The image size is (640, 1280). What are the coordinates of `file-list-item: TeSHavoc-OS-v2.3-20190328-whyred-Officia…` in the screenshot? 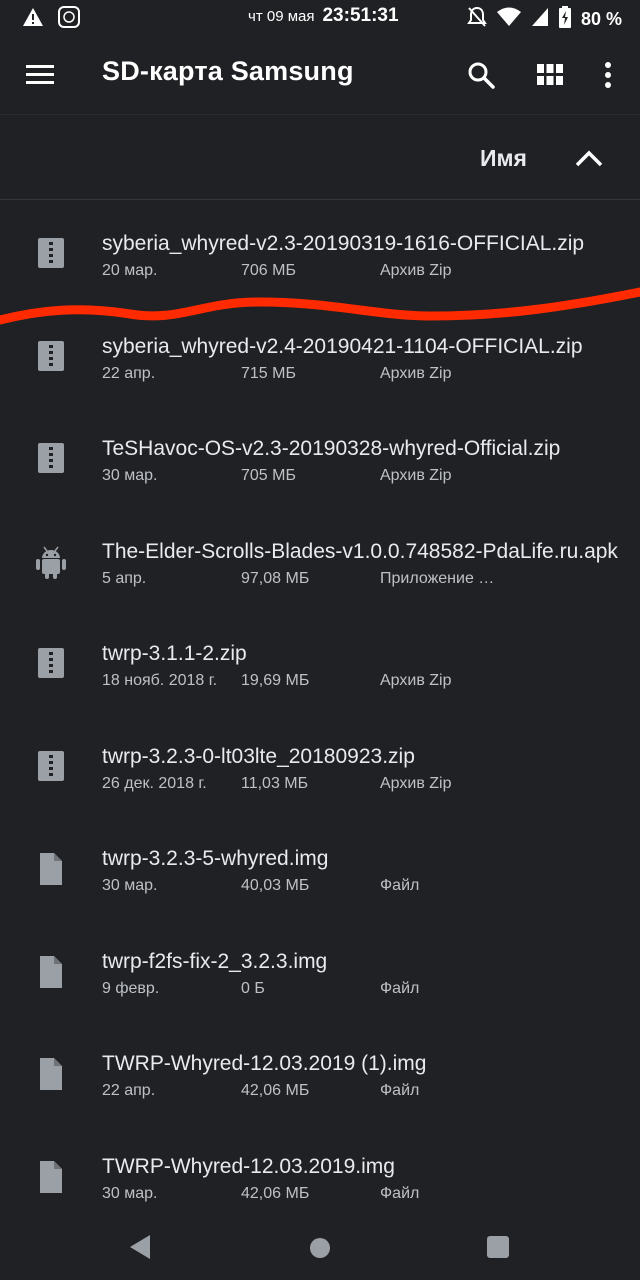 It's located at (320, 454).